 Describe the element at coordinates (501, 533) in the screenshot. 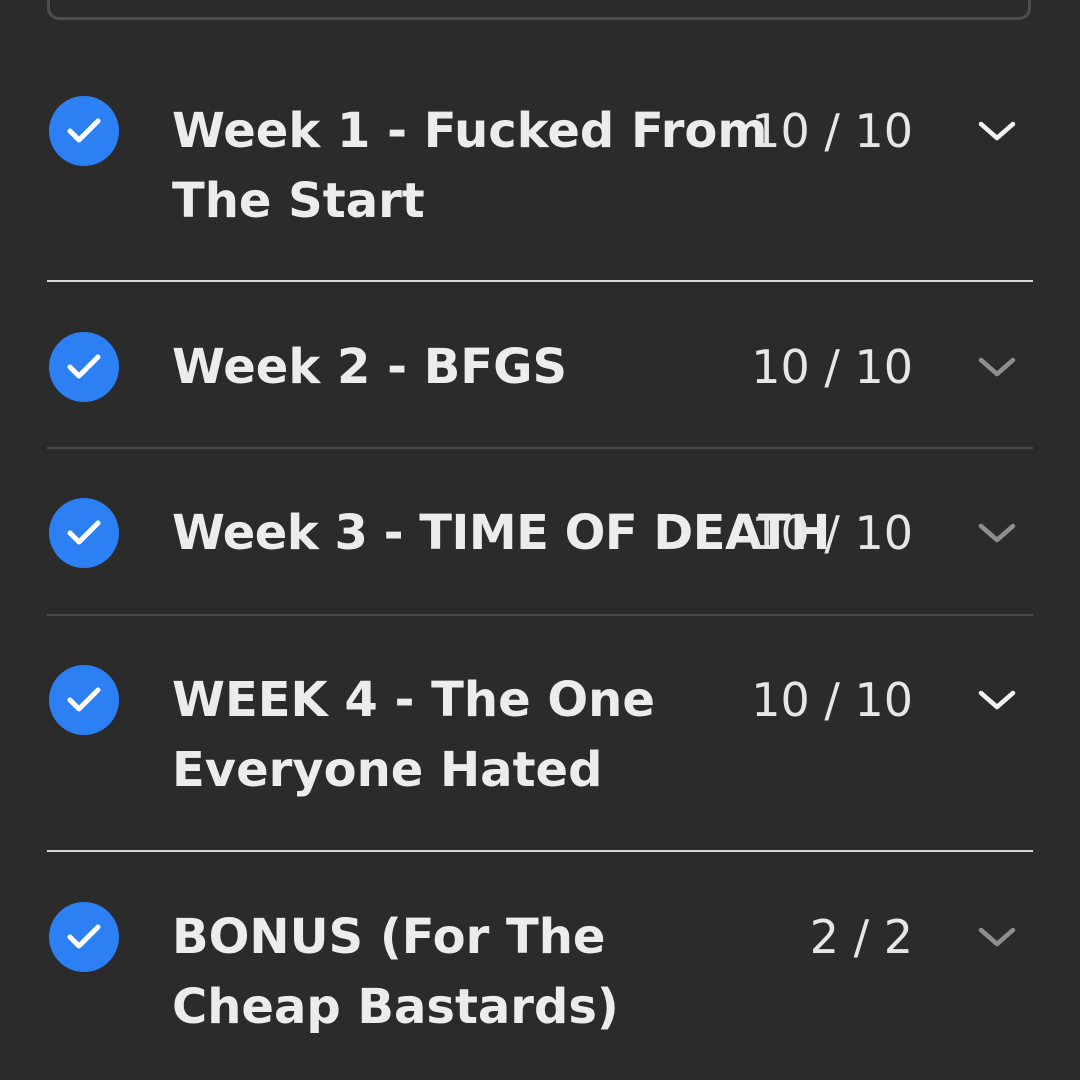

I see `section-title: Week 3 - TIME OF DEATH` at that location.